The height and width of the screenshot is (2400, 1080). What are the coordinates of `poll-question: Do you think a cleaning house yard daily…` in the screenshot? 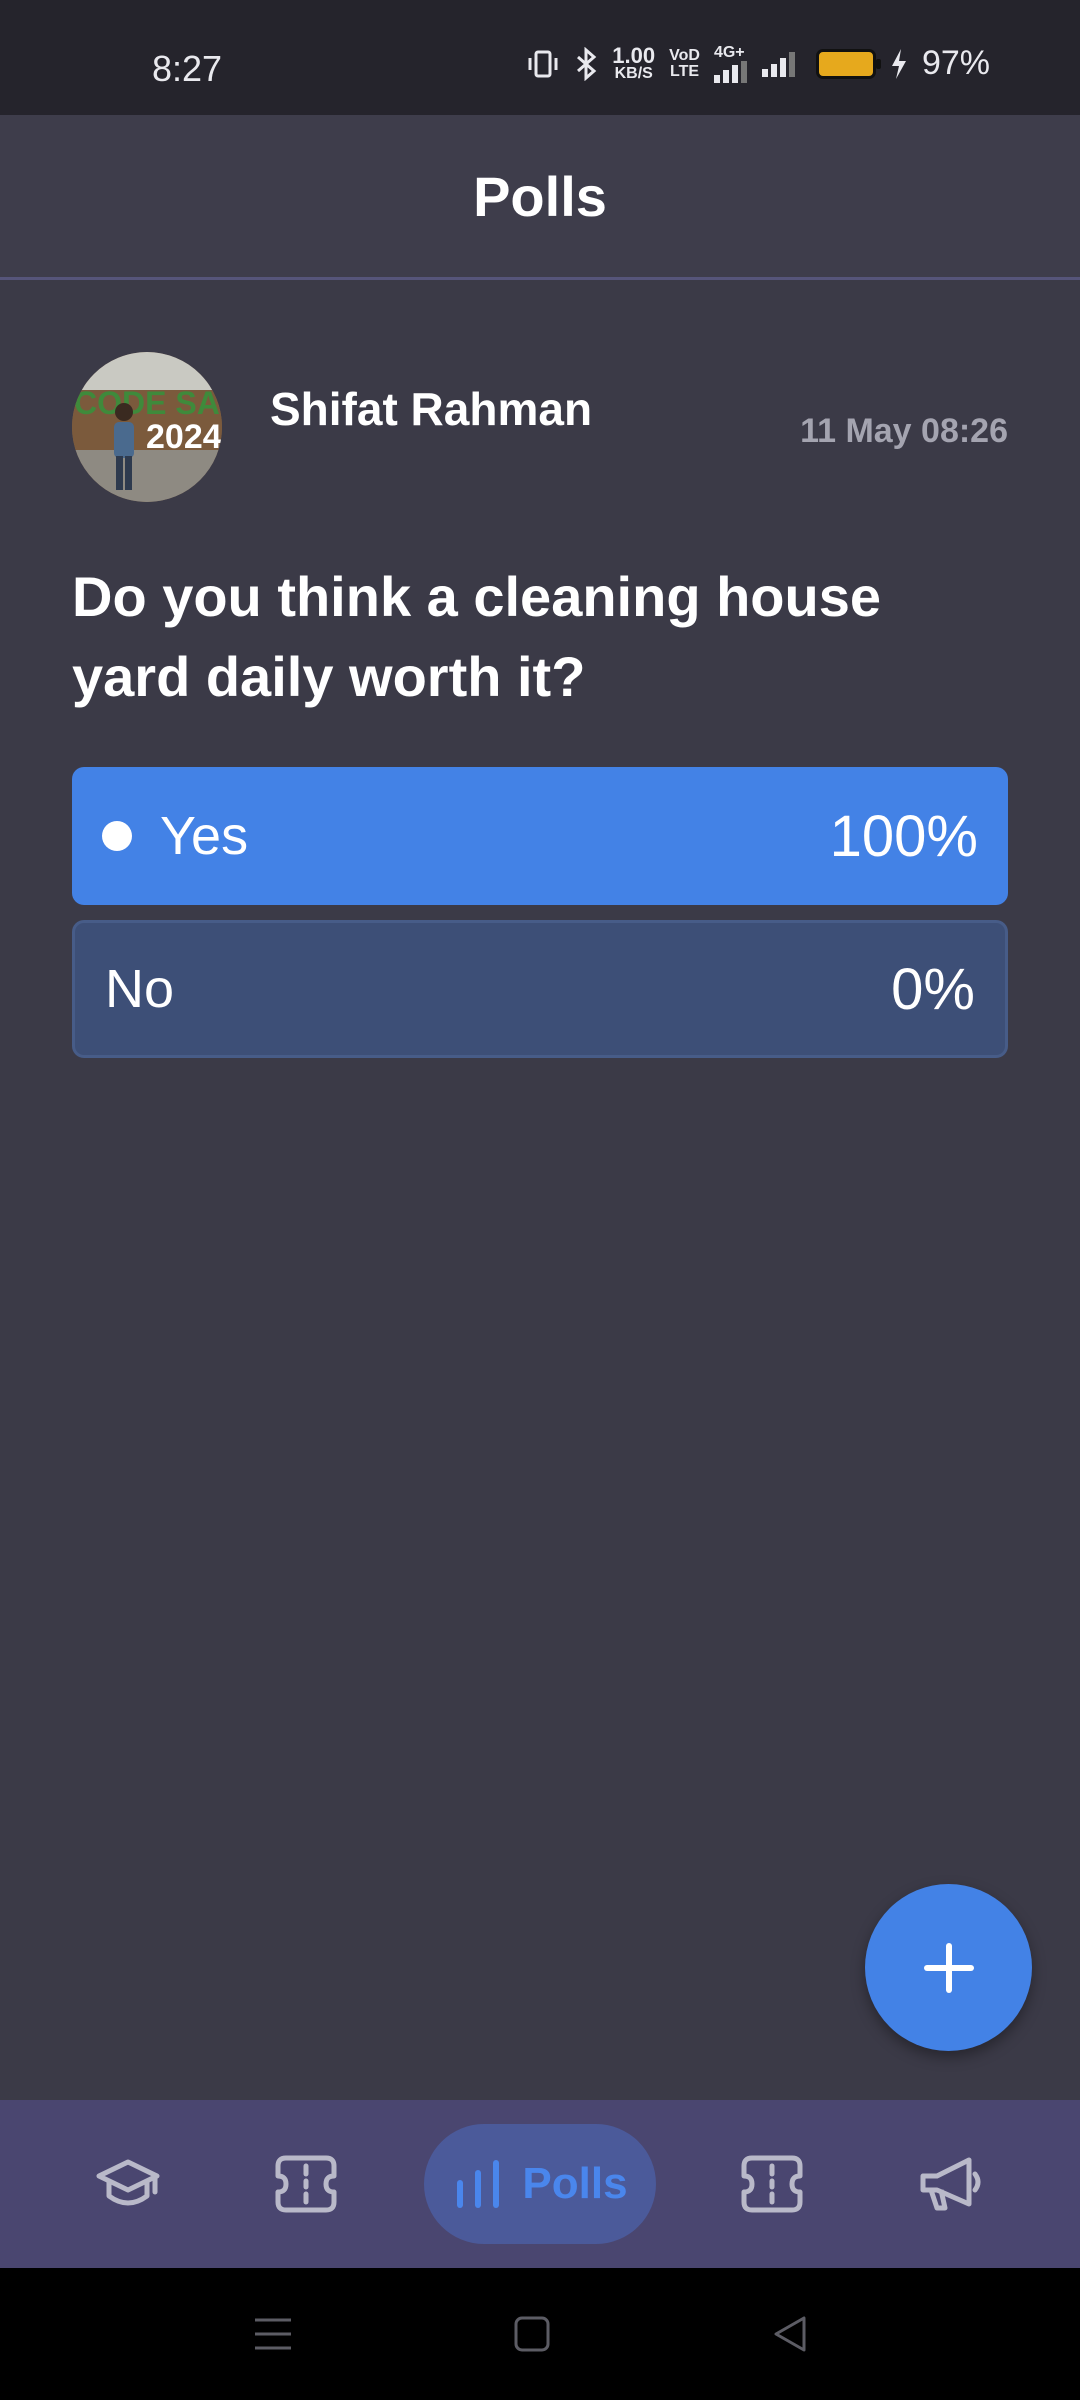 It's located at (476, 636).